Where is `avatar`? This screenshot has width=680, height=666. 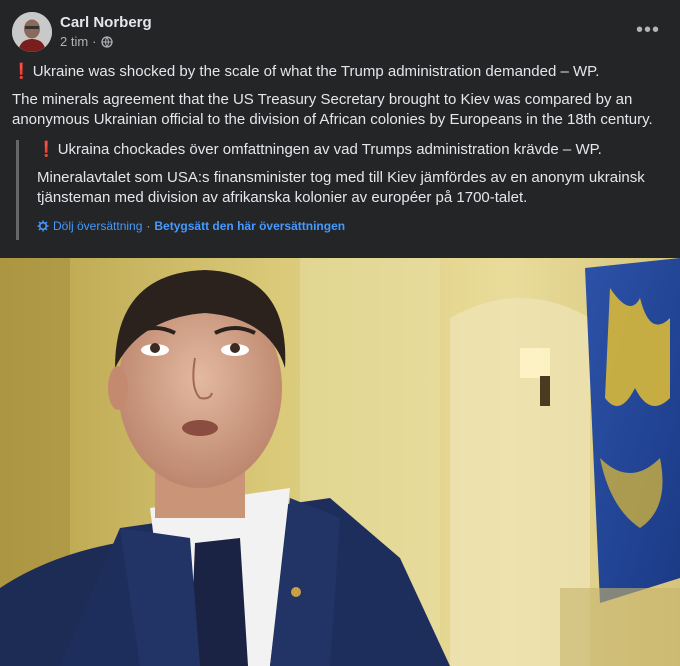 avatar is located at coordinates (32, 32).